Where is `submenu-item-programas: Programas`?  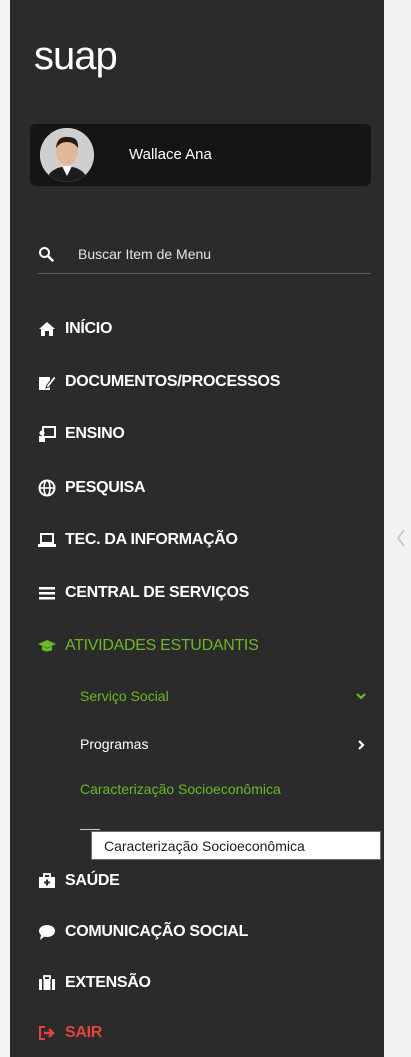
submenu-item-programas: Programas is located at coordinates (114, 744).